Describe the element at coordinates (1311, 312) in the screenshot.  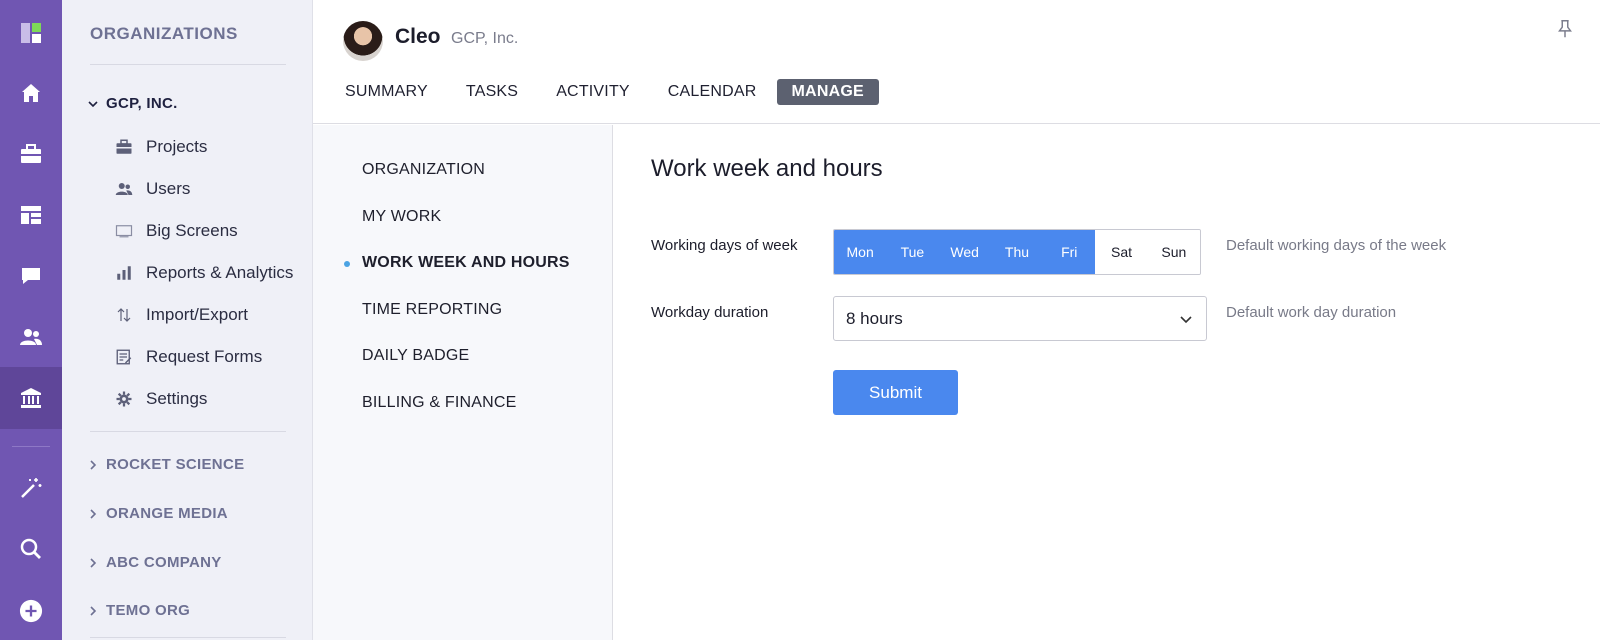
I see `duration-hint: Default work day duration` at that location.